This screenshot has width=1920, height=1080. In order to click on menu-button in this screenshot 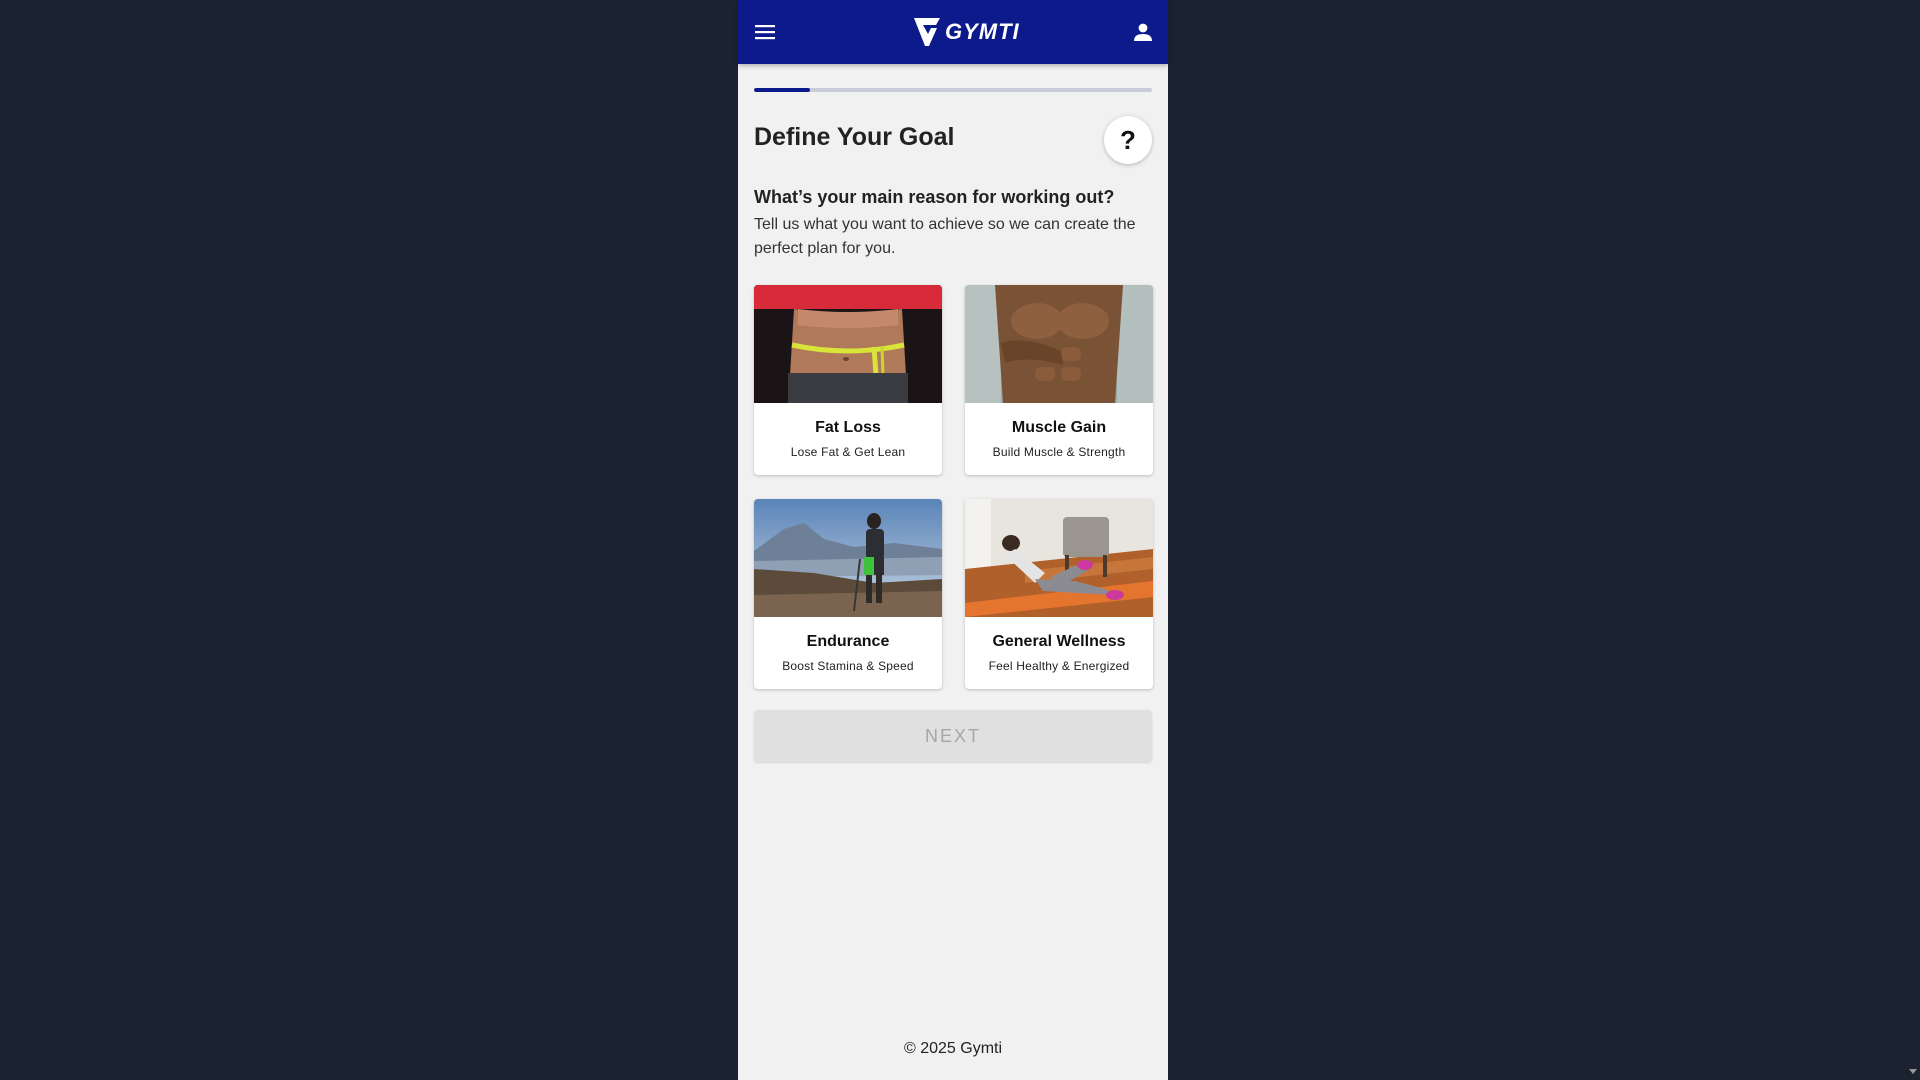, I will do `click(765, 32)`.